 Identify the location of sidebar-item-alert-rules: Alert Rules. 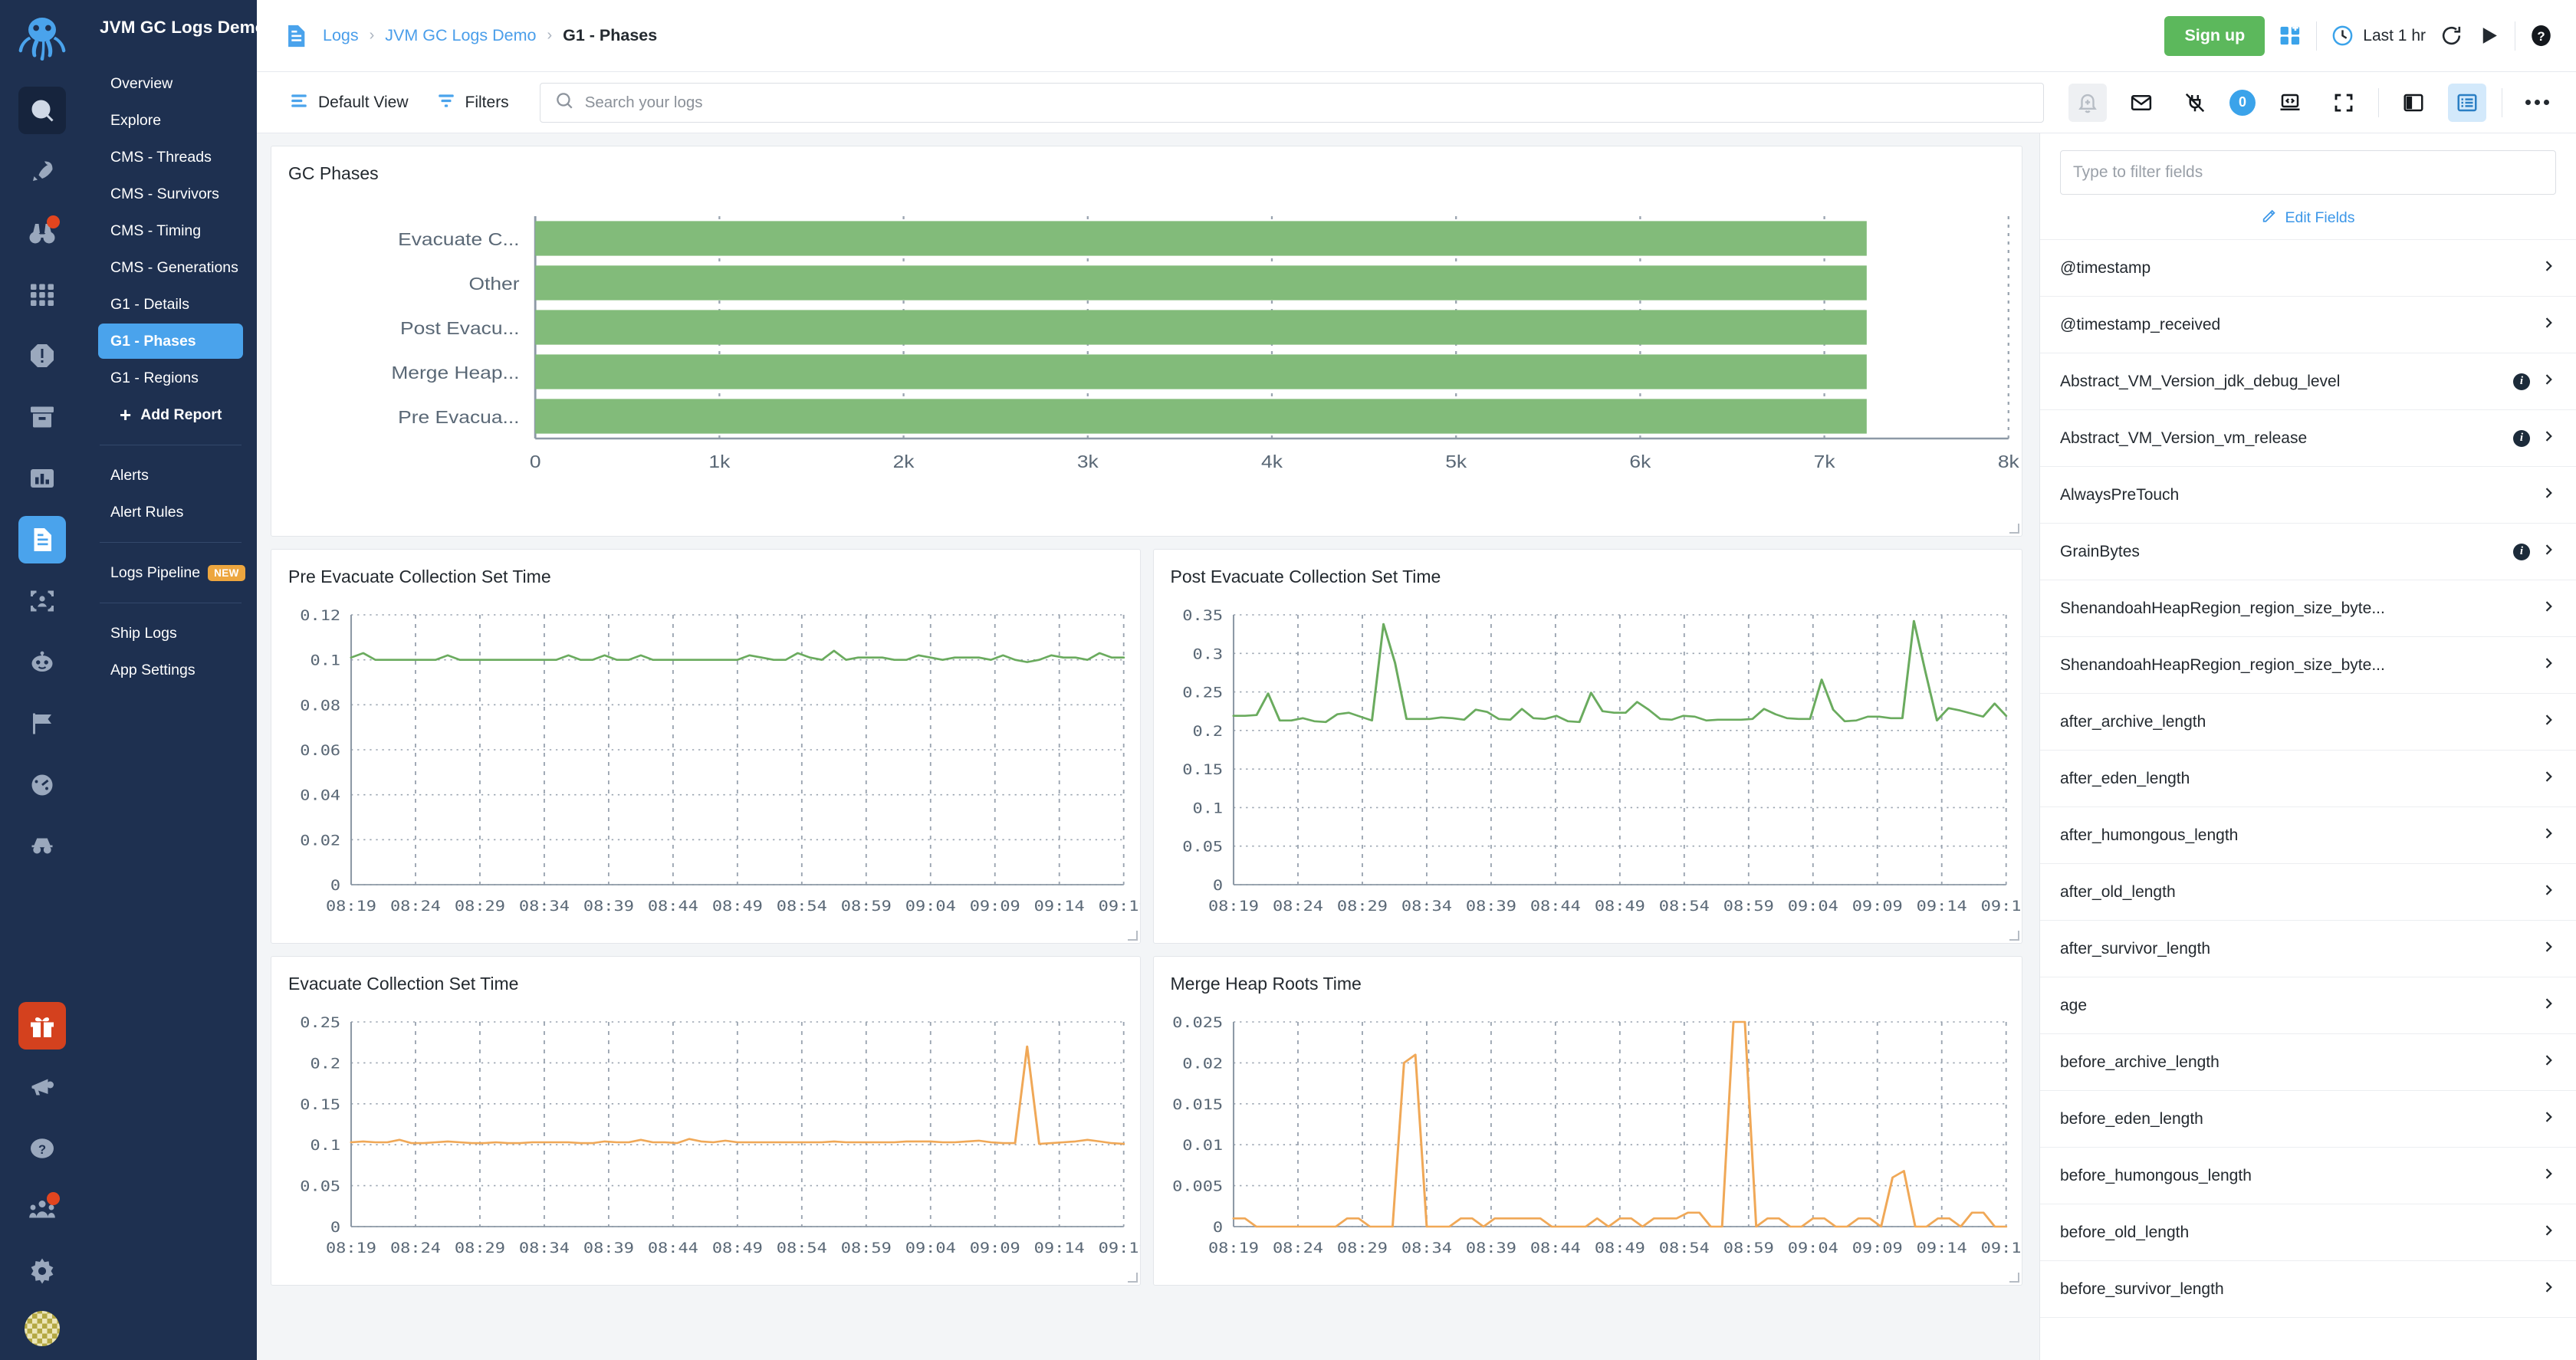
(171, 512).